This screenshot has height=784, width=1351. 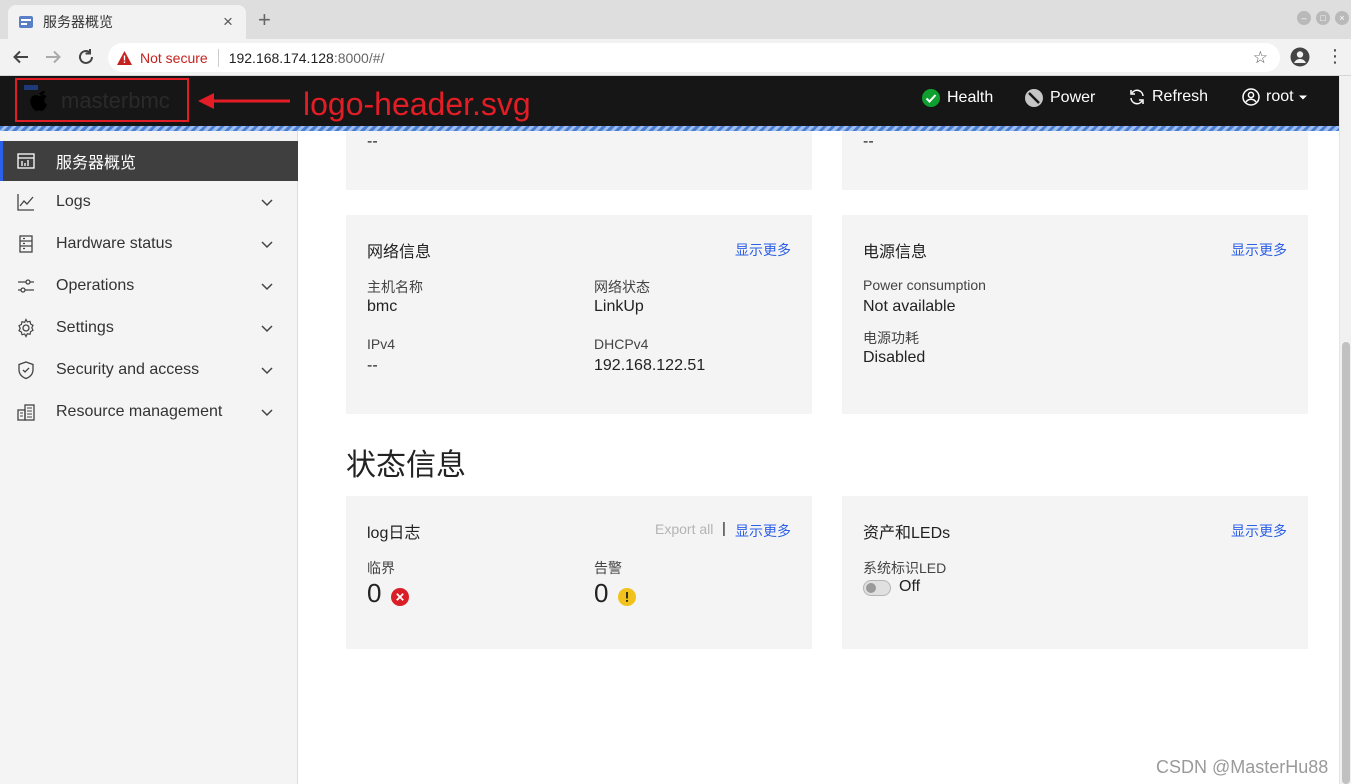 What do you see at coordinates (931, 98) in the screenshot?
I see `health-ok-icon` at bounding box center [931, 98].